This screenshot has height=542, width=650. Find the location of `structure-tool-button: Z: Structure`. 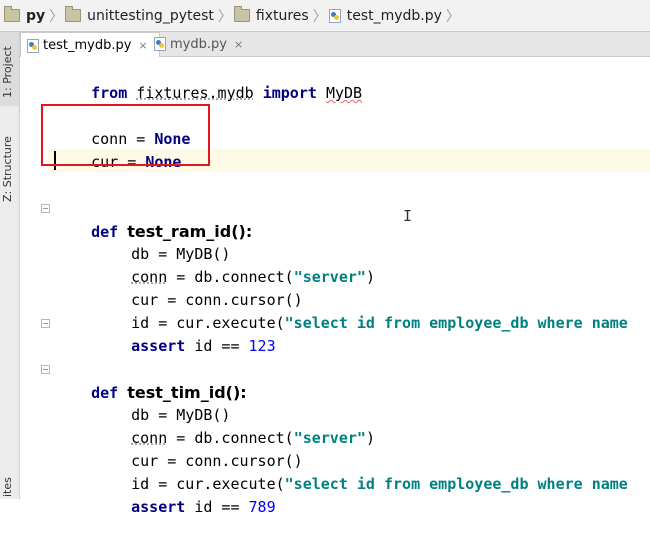

structure-tool-button: Z: Structure is located at coordinates (9, 164).